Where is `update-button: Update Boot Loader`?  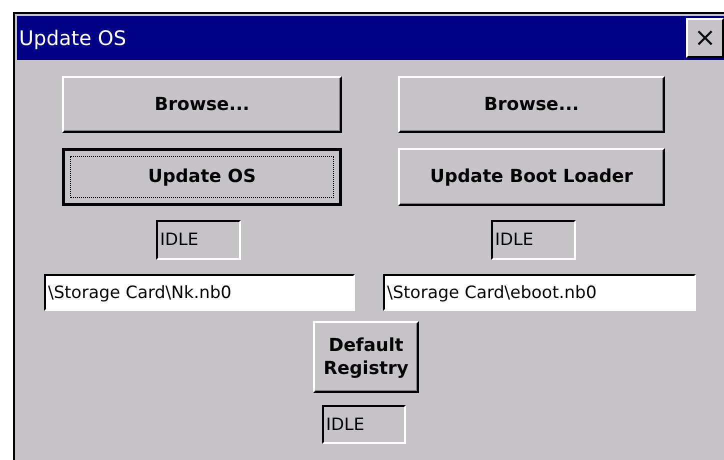 update-button: Update Boot Loader is located at coordinates (531, 177).